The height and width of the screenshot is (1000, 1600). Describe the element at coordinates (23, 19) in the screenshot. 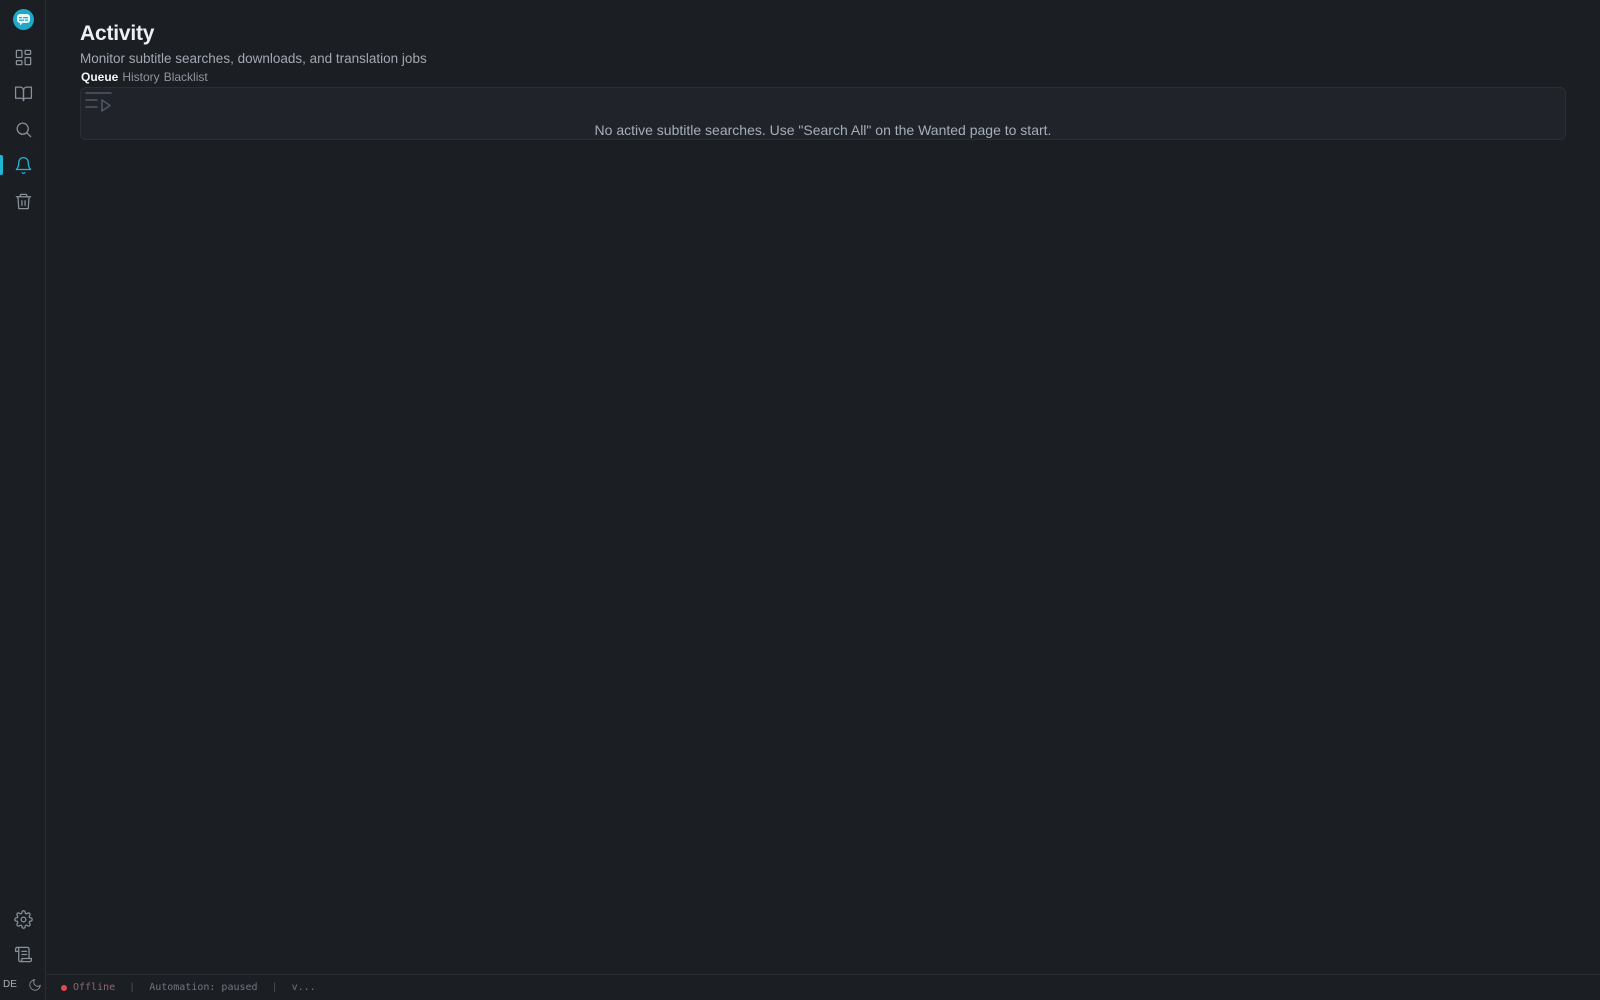

I see `subtitle-bubble-logo-icon` at that location.